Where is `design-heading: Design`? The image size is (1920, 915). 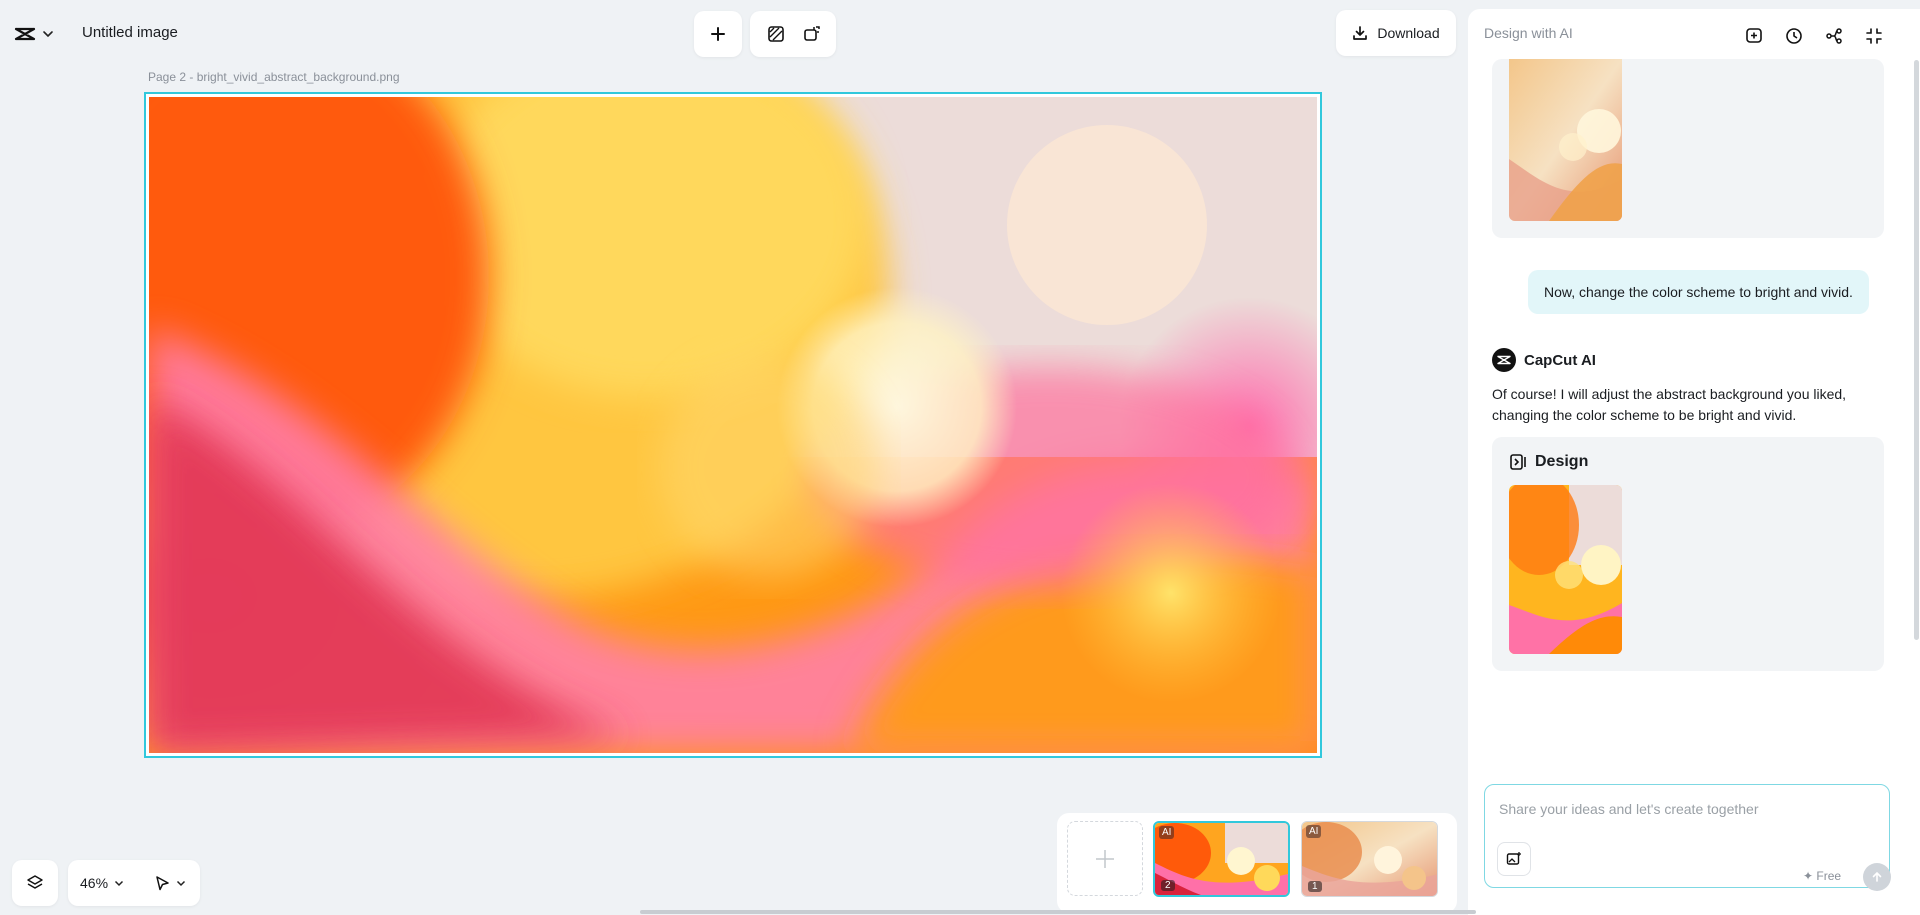 design-heading: Design is located at coordinates (1548, 462).